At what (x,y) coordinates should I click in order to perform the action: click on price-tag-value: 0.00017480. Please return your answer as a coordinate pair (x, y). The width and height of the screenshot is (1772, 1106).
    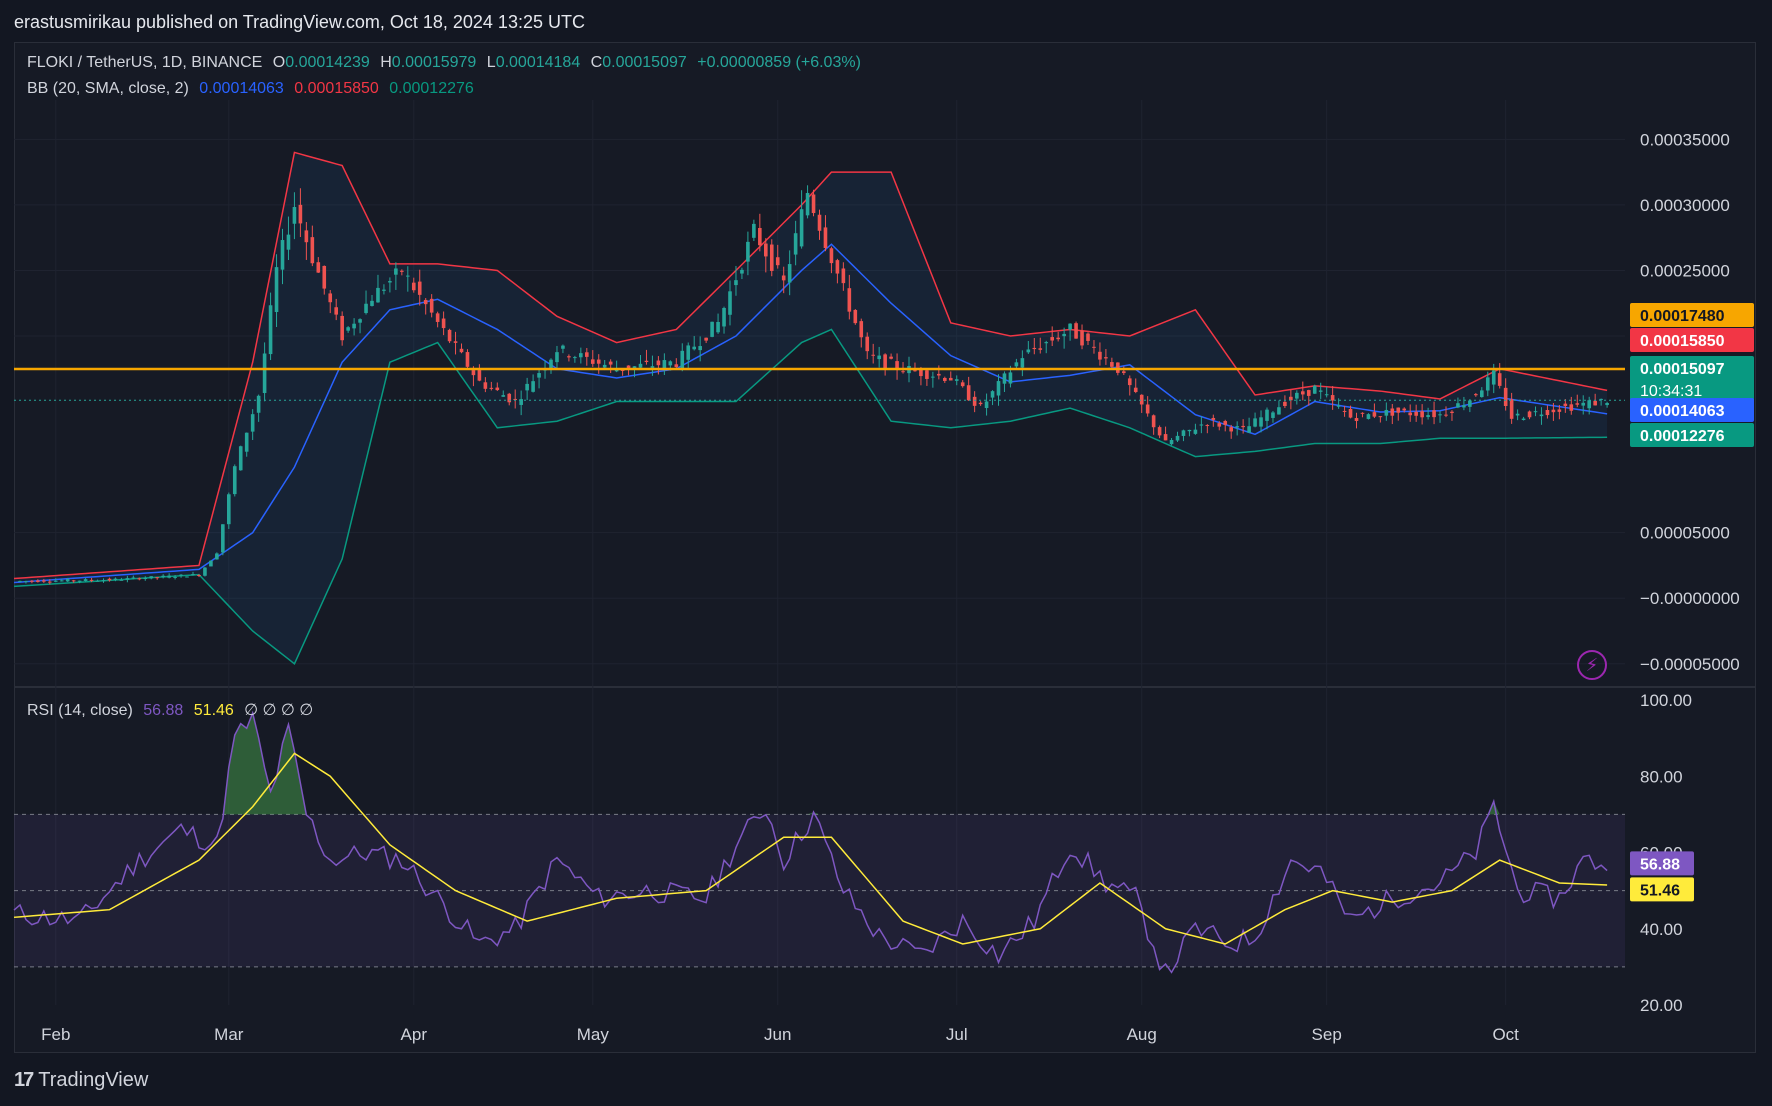
    Looking at the image, I should click on (1682, 316).